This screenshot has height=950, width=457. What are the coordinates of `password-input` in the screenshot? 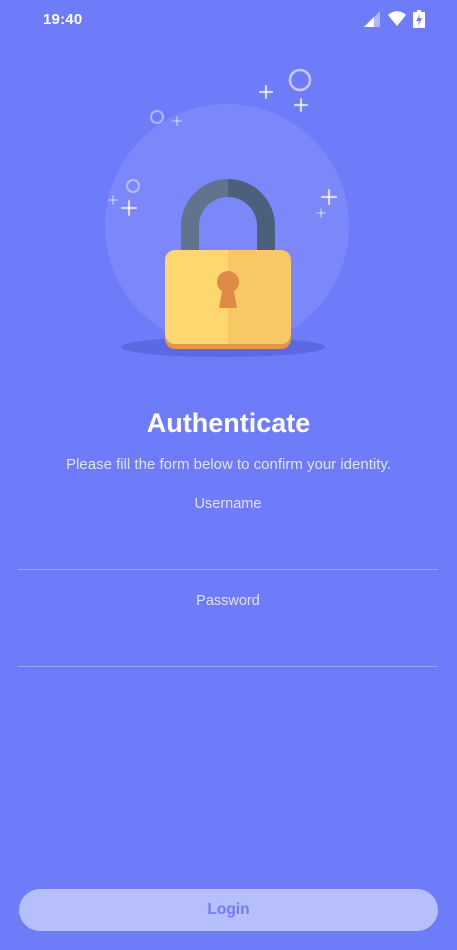 It's located at (228, 643).